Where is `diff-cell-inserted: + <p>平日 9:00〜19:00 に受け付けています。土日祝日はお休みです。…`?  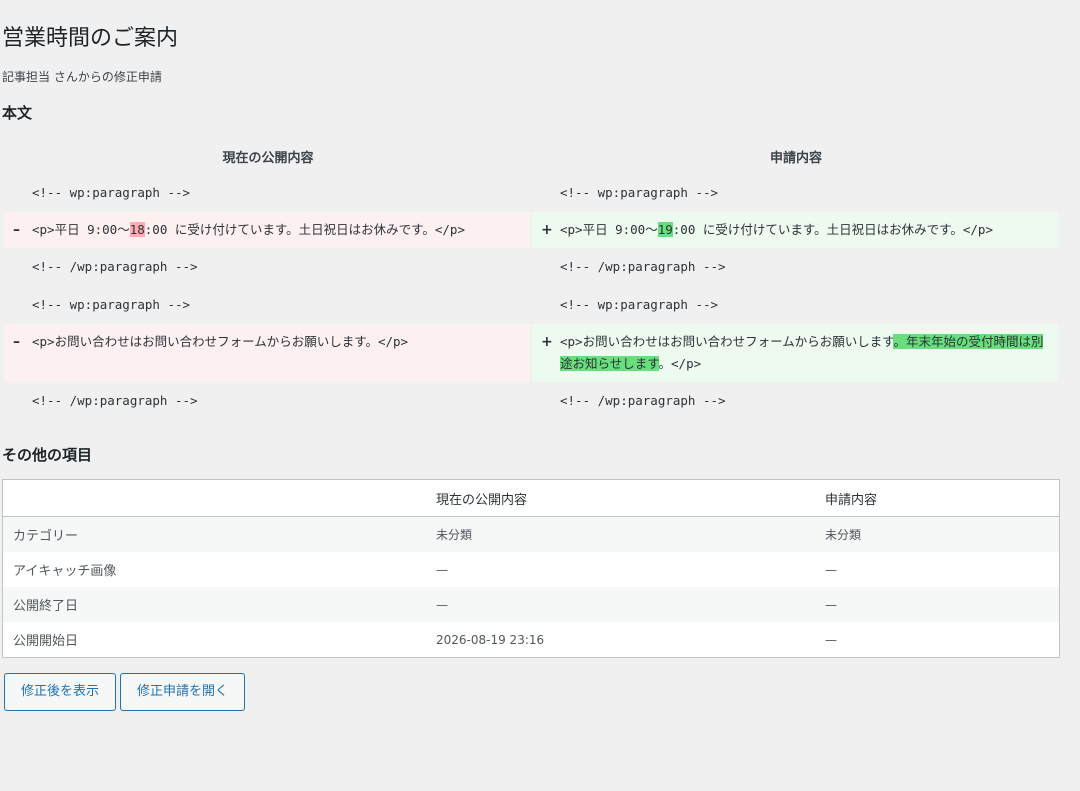 diff-cell-inserted: + <p>平日 9:00〜19:00 に受け付けています。土日祝日はお休みです。… is located at coordinates (795, 230).